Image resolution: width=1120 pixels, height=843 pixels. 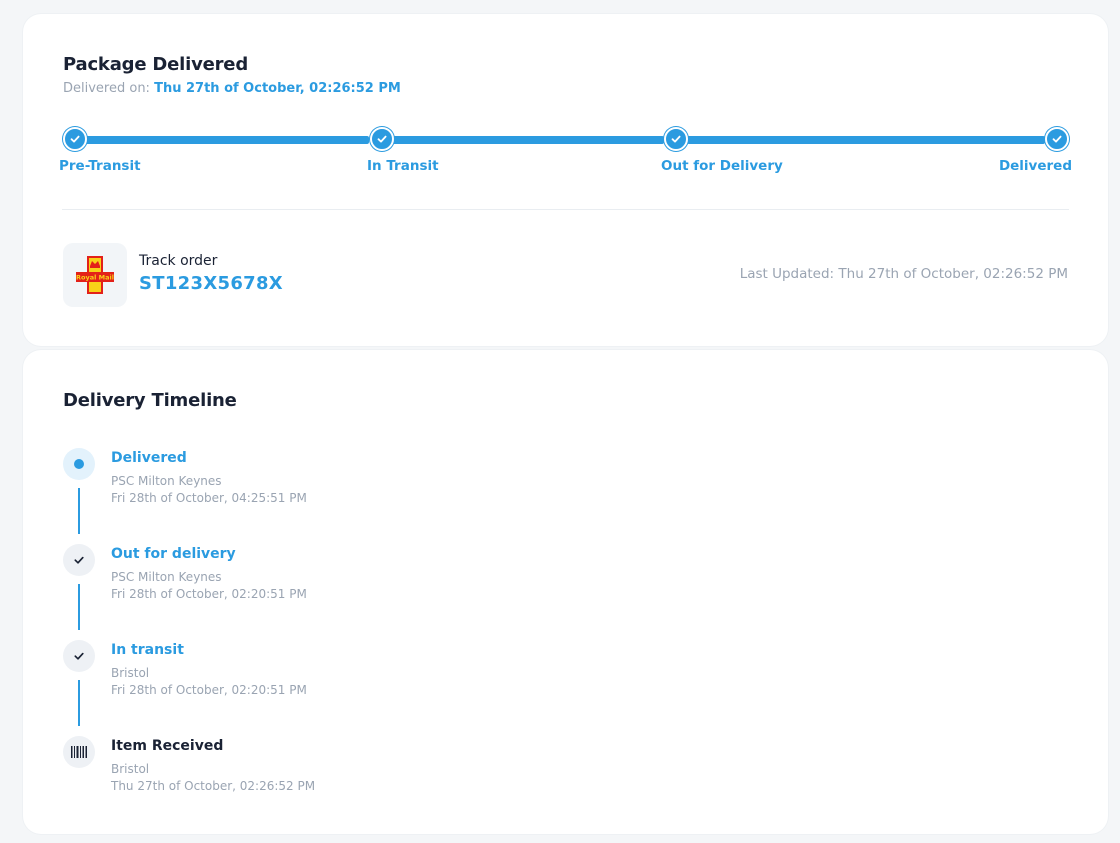 What do you see at coordinates (1035, 166) in the screenshot?
I see `step-label-delivered: Delivered` at bounding box center [1035, 166].